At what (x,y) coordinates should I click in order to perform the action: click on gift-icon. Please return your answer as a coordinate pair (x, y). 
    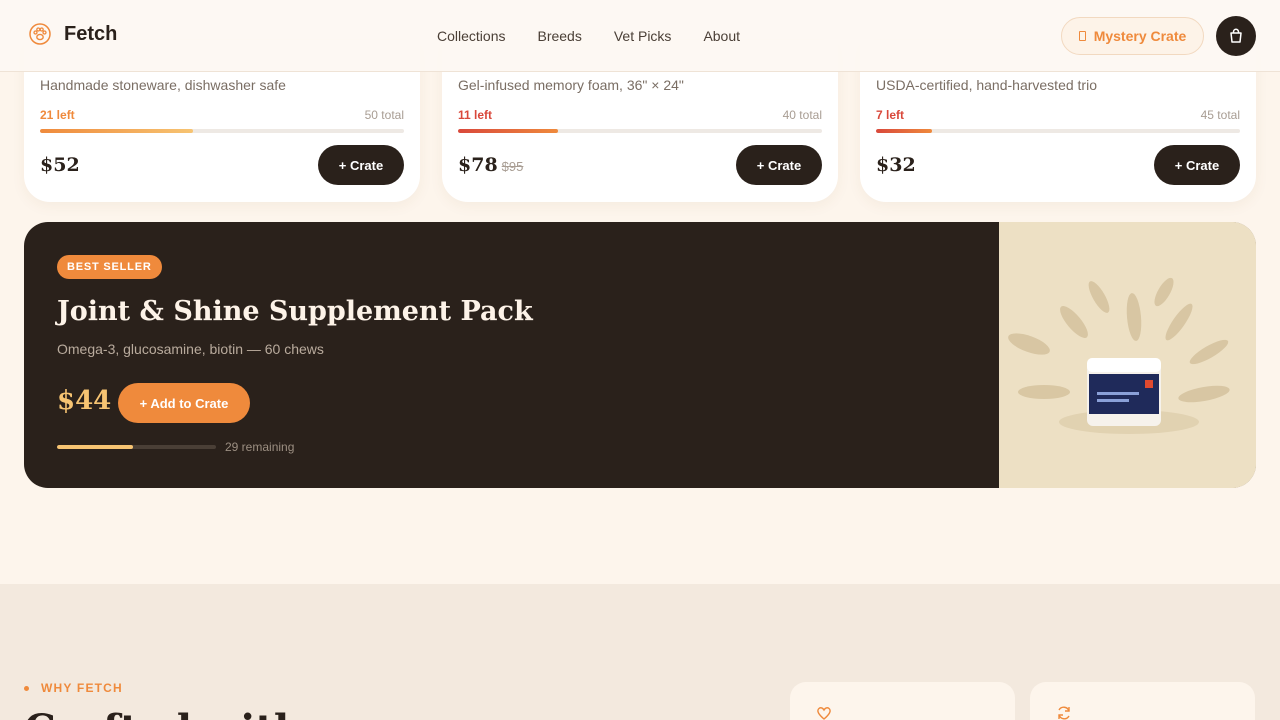
    Looking at the image, I should click on (1082, 36).